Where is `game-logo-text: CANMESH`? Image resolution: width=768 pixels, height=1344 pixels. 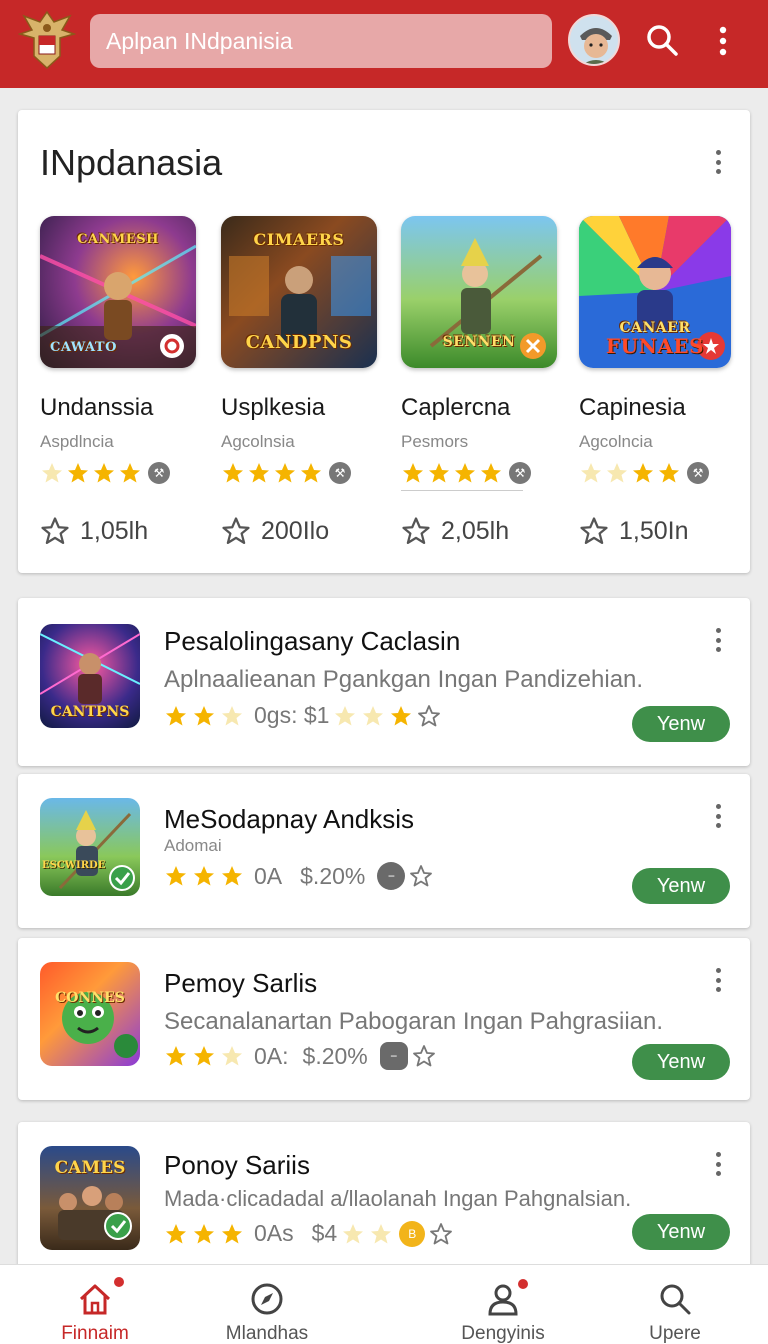 game-logo-text: CANMESH is located at coordinates (118, 239).